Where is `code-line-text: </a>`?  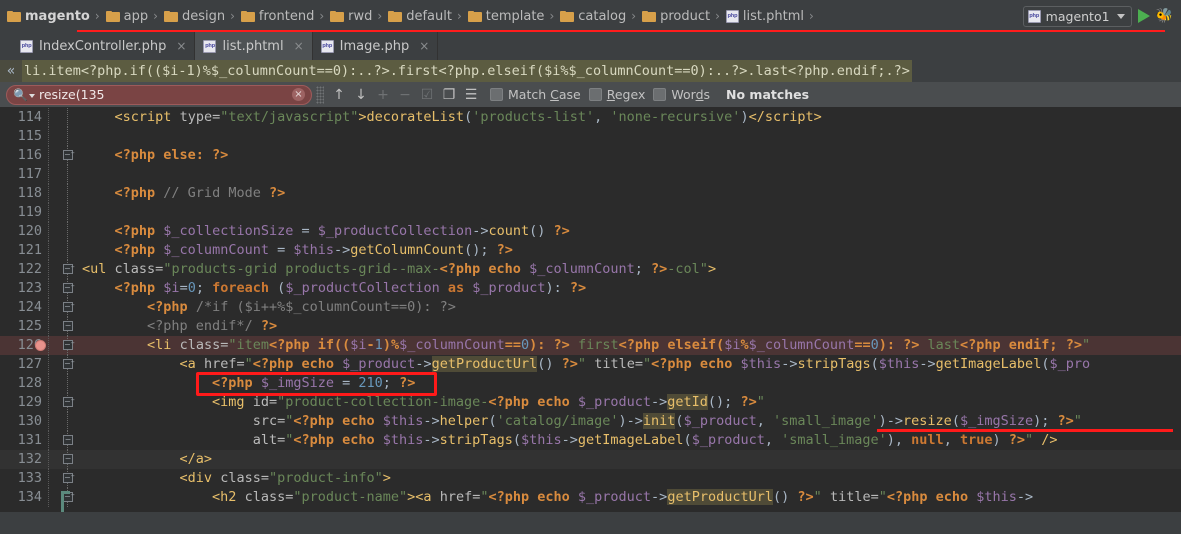 code-line-text: </a> is located at coordinates (631, 459).